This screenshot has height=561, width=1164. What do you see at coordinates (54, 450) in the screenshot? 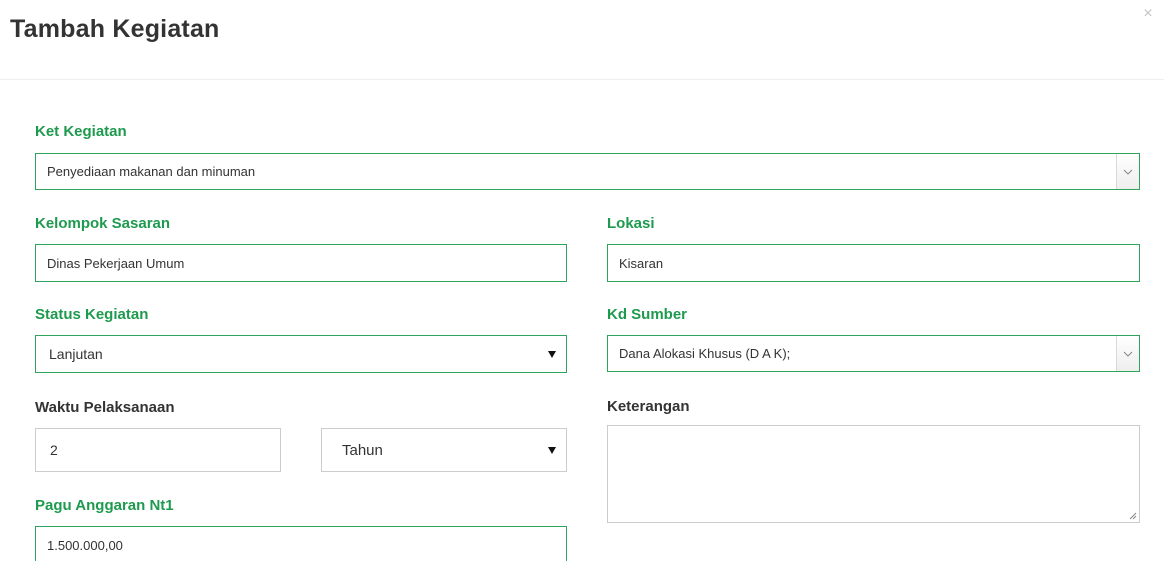
I see `waktu-pelaksanaan-value: 2` at bounding box center [54, 450].